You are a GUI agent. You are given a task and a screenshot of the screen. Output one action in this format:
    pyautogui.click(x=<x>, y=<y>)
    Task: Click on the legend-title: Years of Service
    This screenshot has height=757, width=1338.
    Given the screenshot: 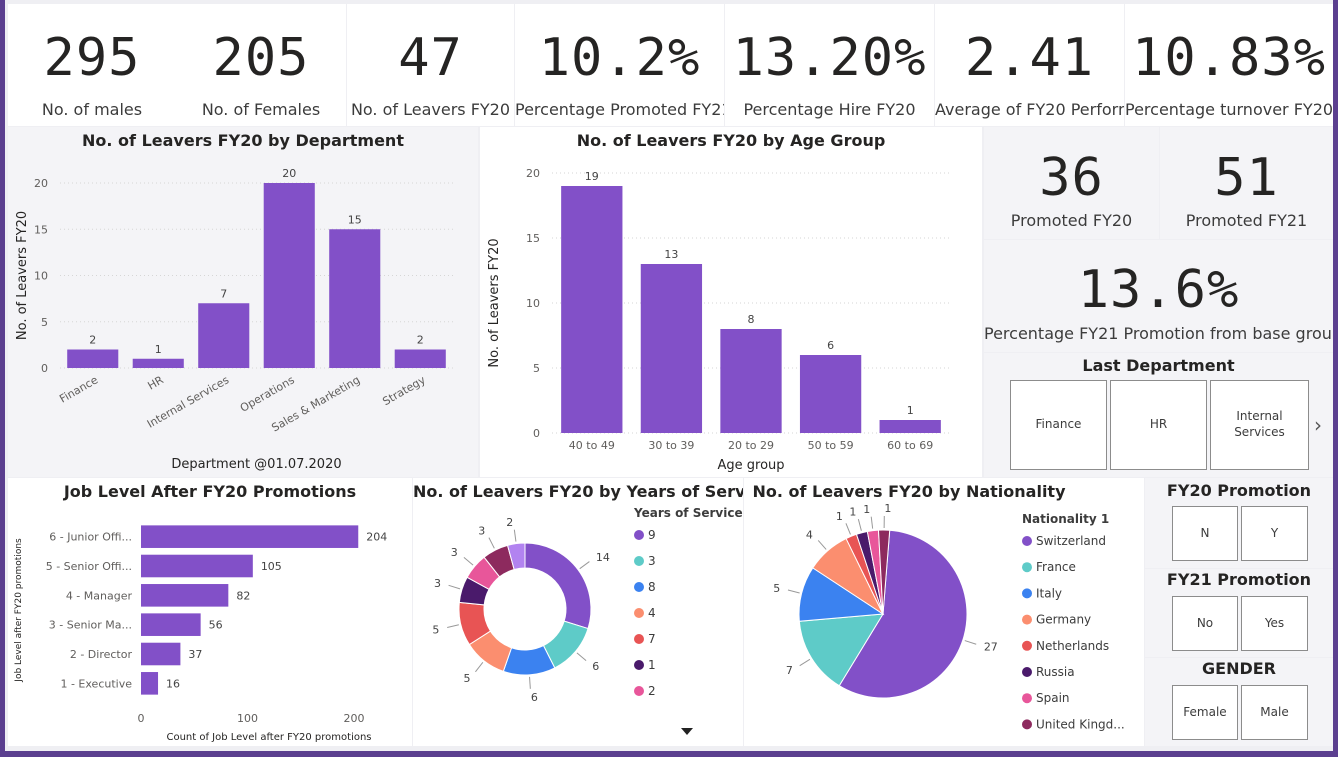 What is the action you would take?
    pyautogui.click(x=688, y=513)
    